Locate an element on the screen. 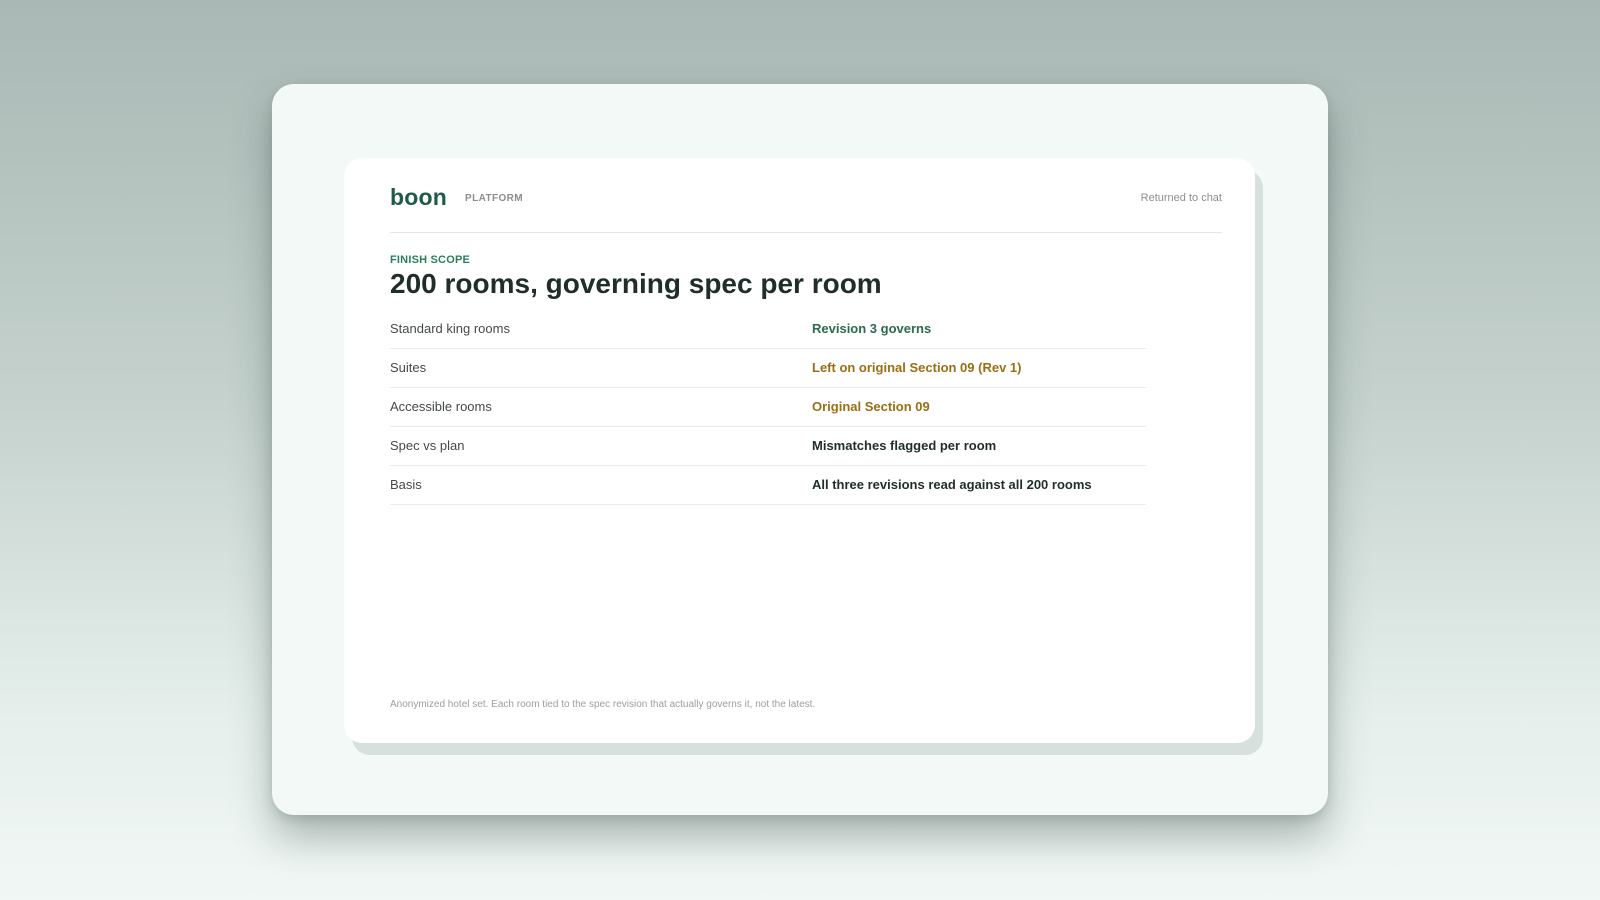  row-label: Suites is located at coordinates (408, 367).